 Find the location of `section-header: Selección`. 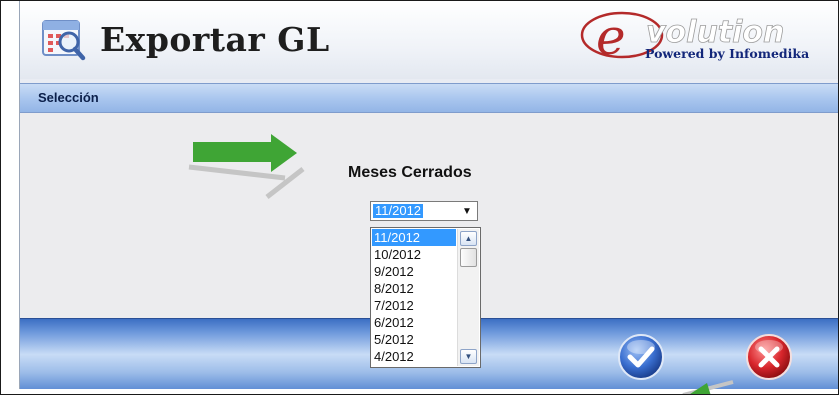

section-header: Selección is located at coordinates (429, 98).